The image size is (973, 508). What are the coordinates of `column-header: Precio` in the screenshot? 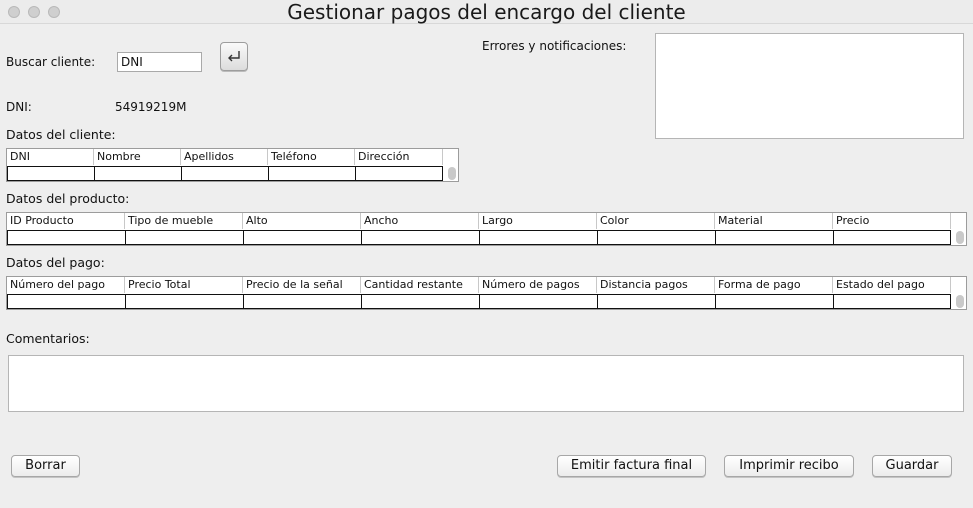 It's located at (892, 221).